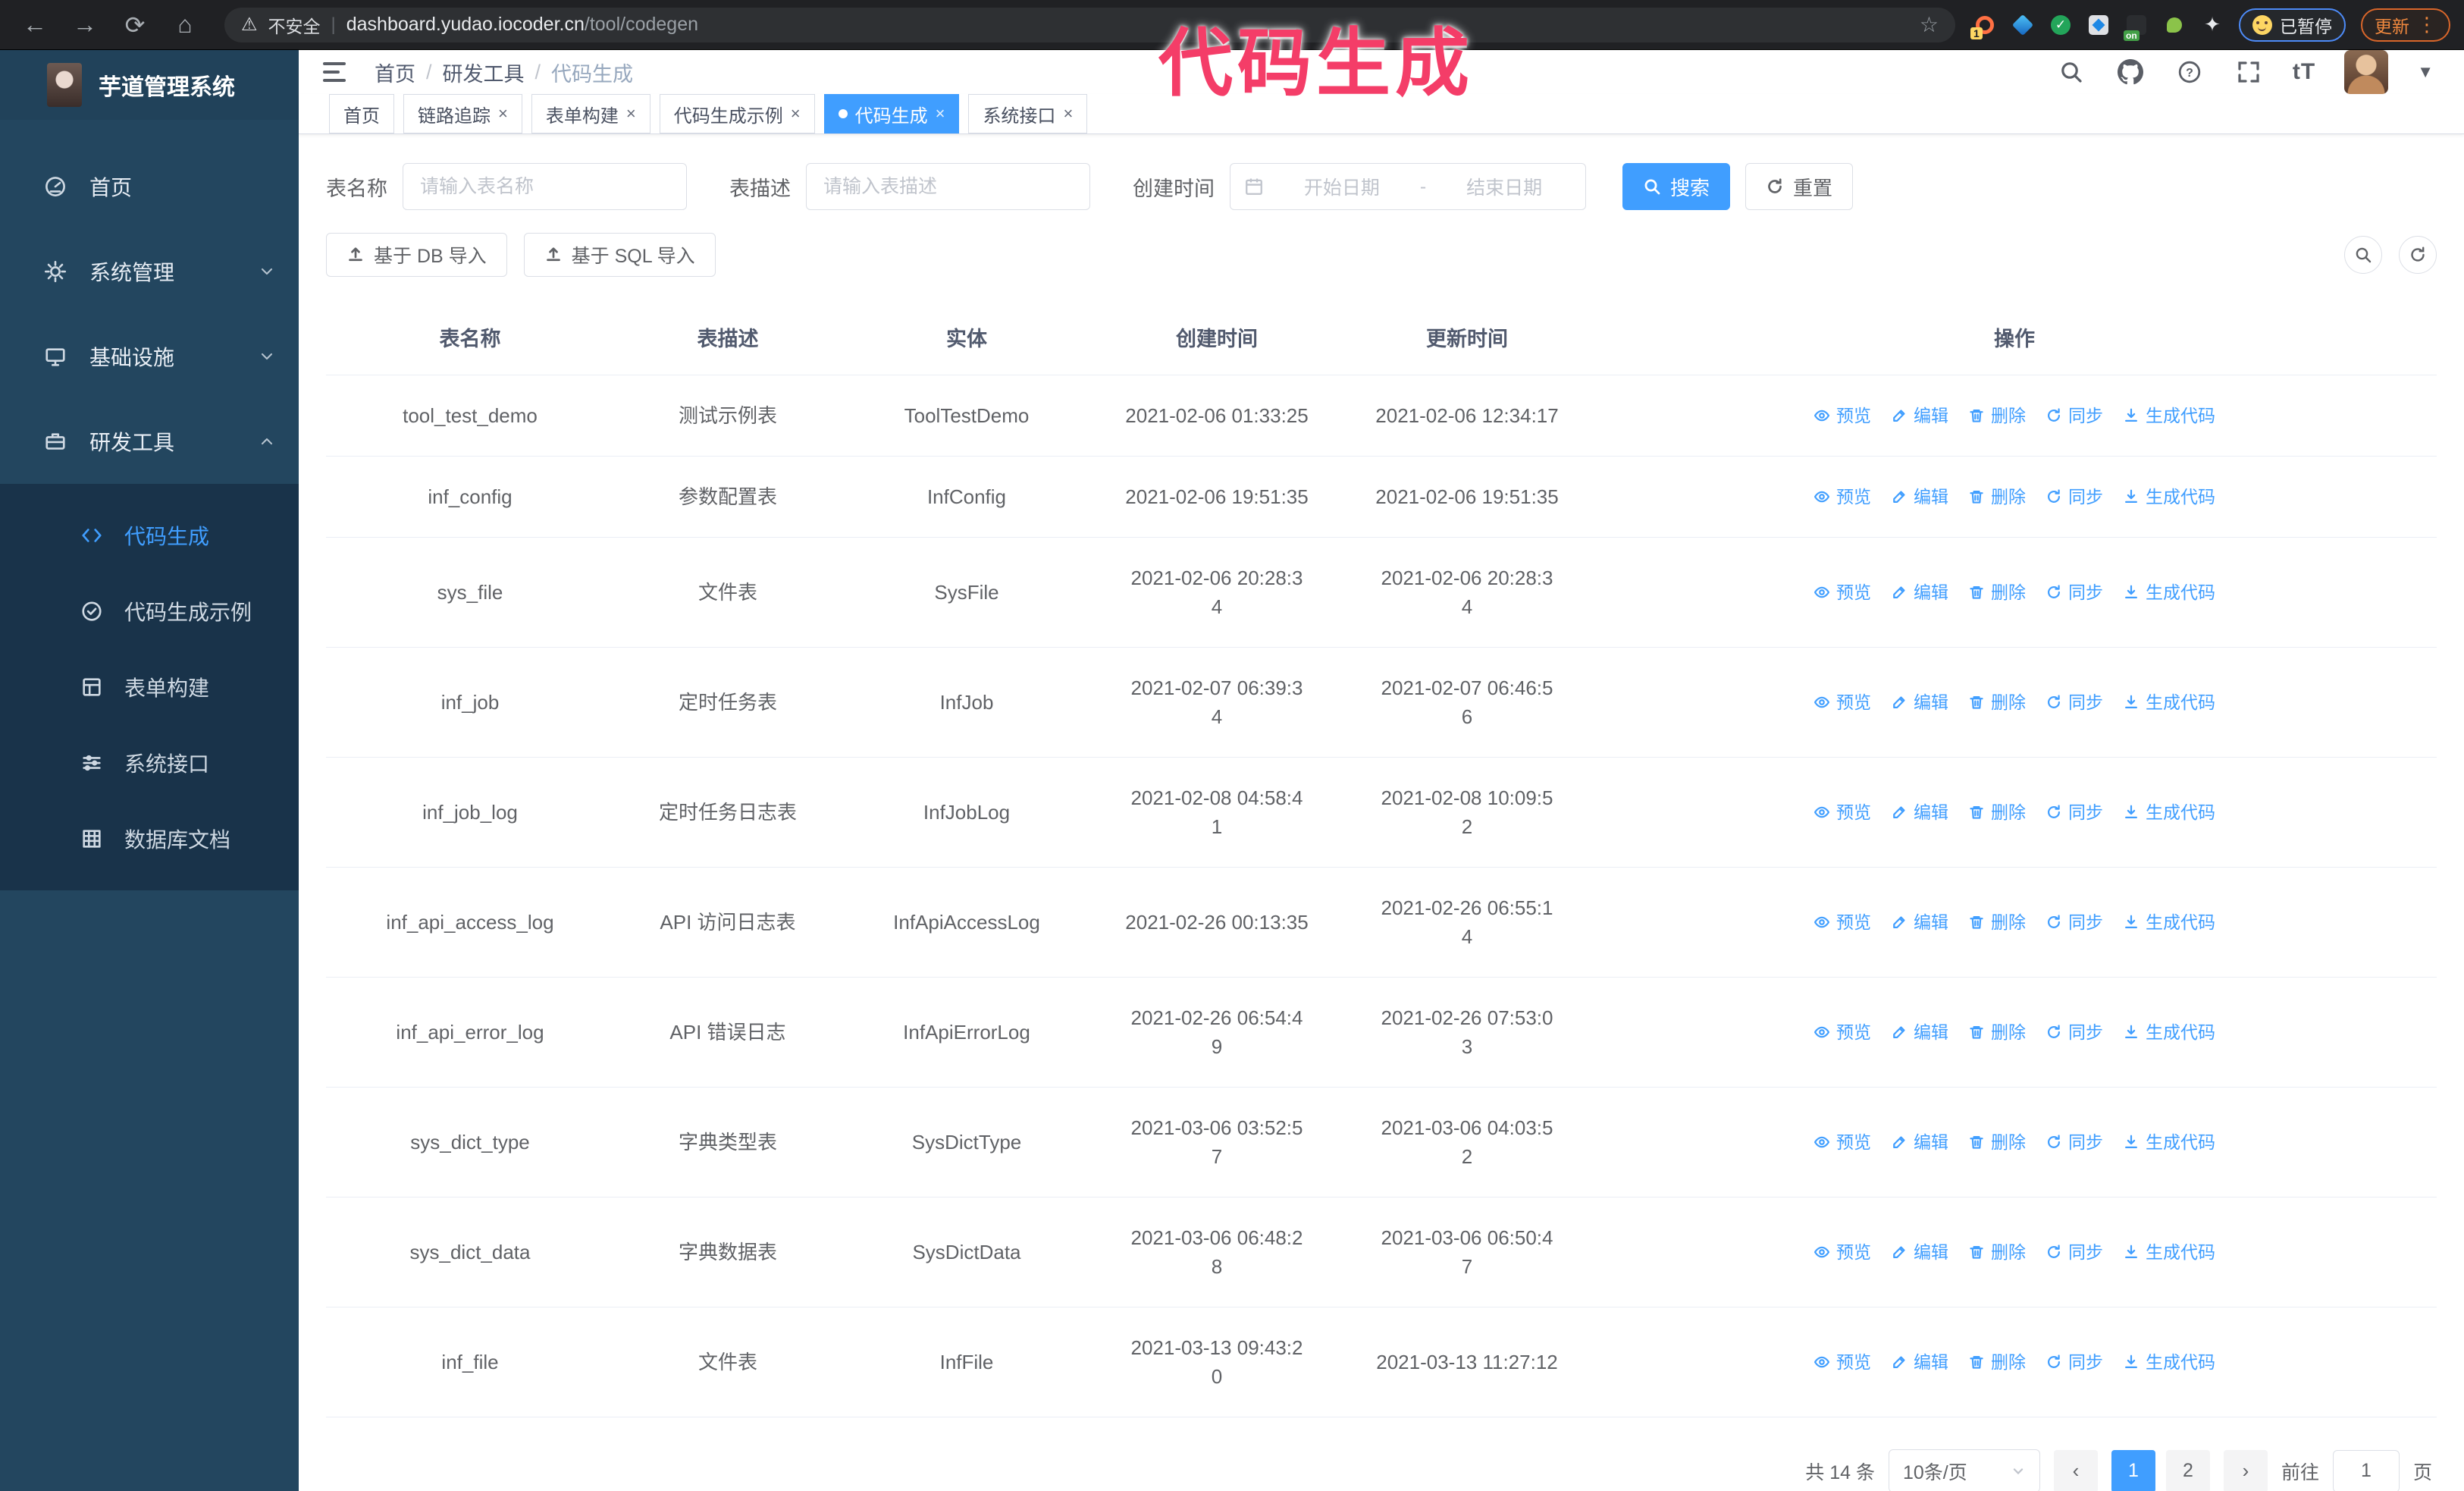  I want to click on table-name-input, so click(545, 186).